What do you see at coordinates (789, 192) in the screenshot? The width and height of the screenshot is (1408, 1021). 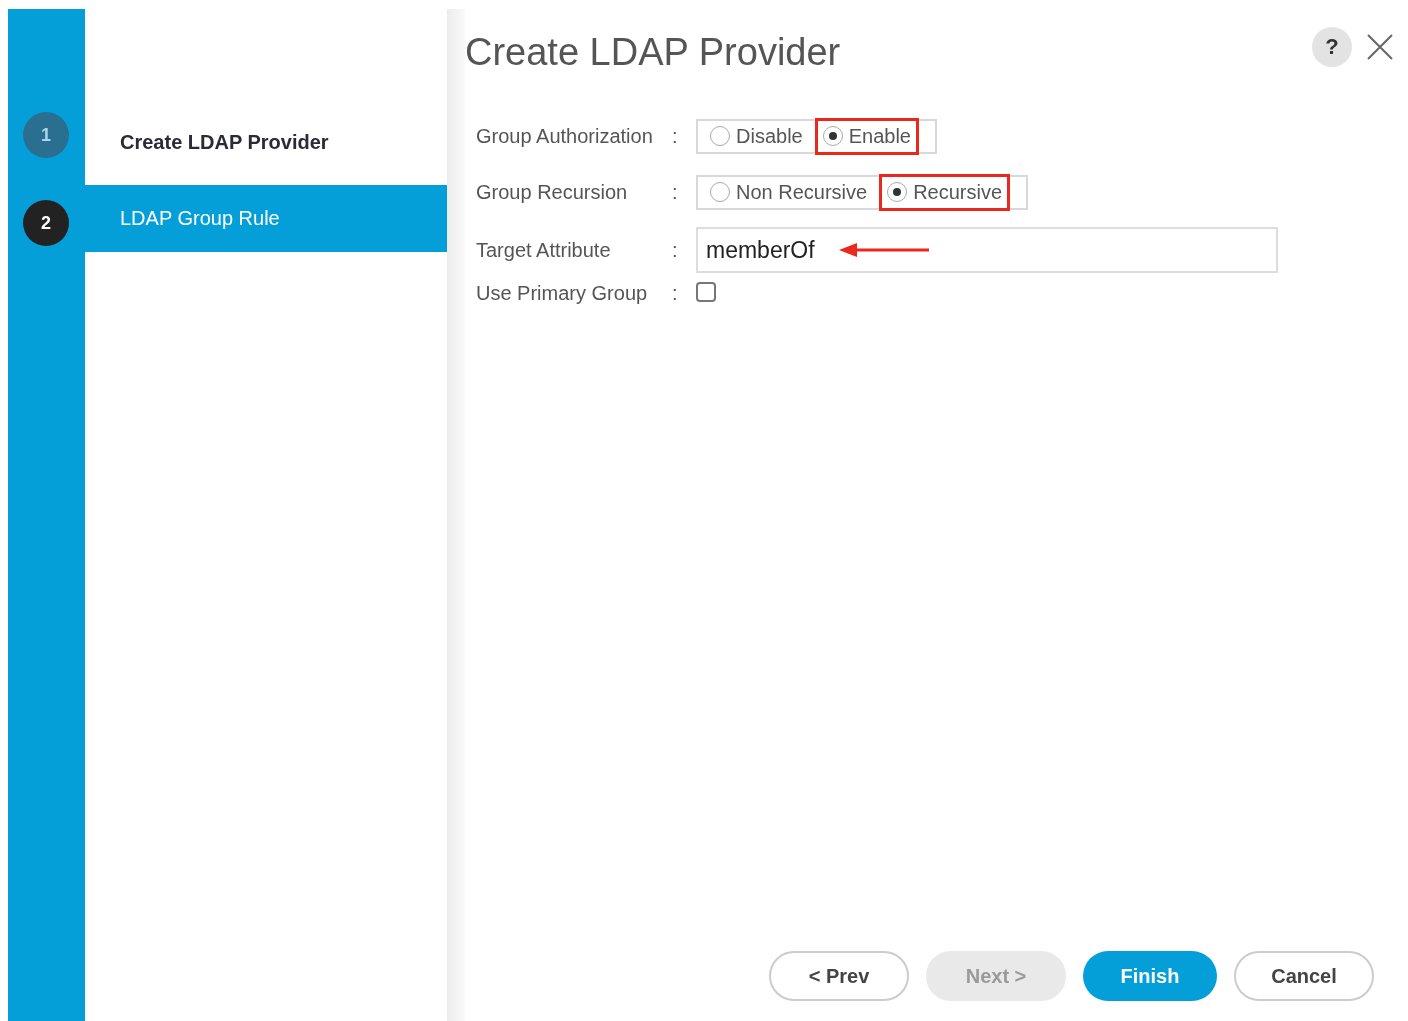 I see `radio-option: Non Recursive` at bounding box center [789, 192].